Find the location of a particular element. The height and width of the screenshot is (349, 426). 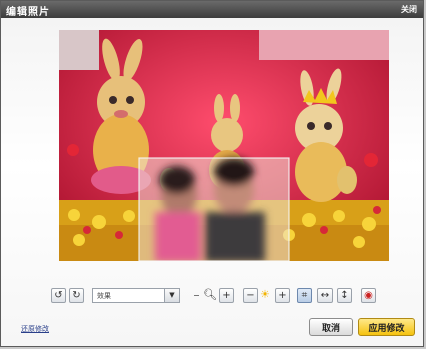

brightness-up-button: + is located at coordinates (282, 295).